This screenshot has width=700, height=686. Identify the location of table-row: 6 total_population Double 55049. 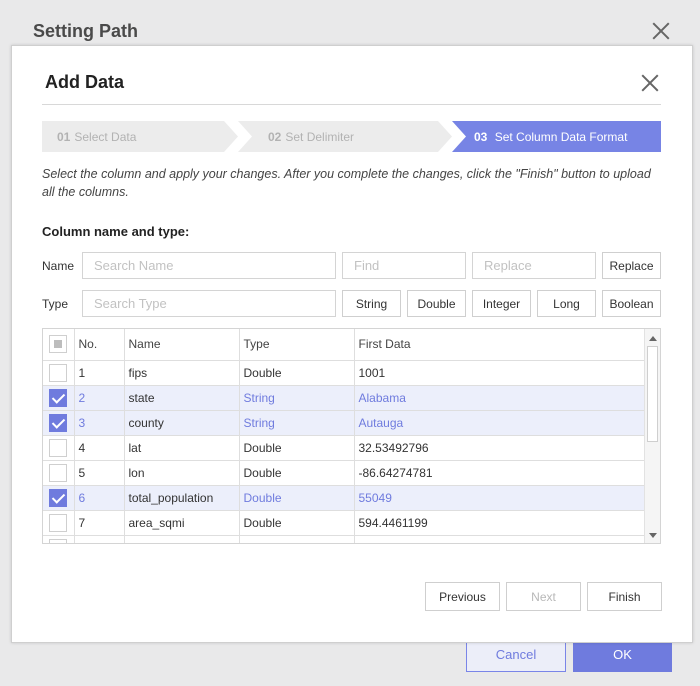
(344, 498).